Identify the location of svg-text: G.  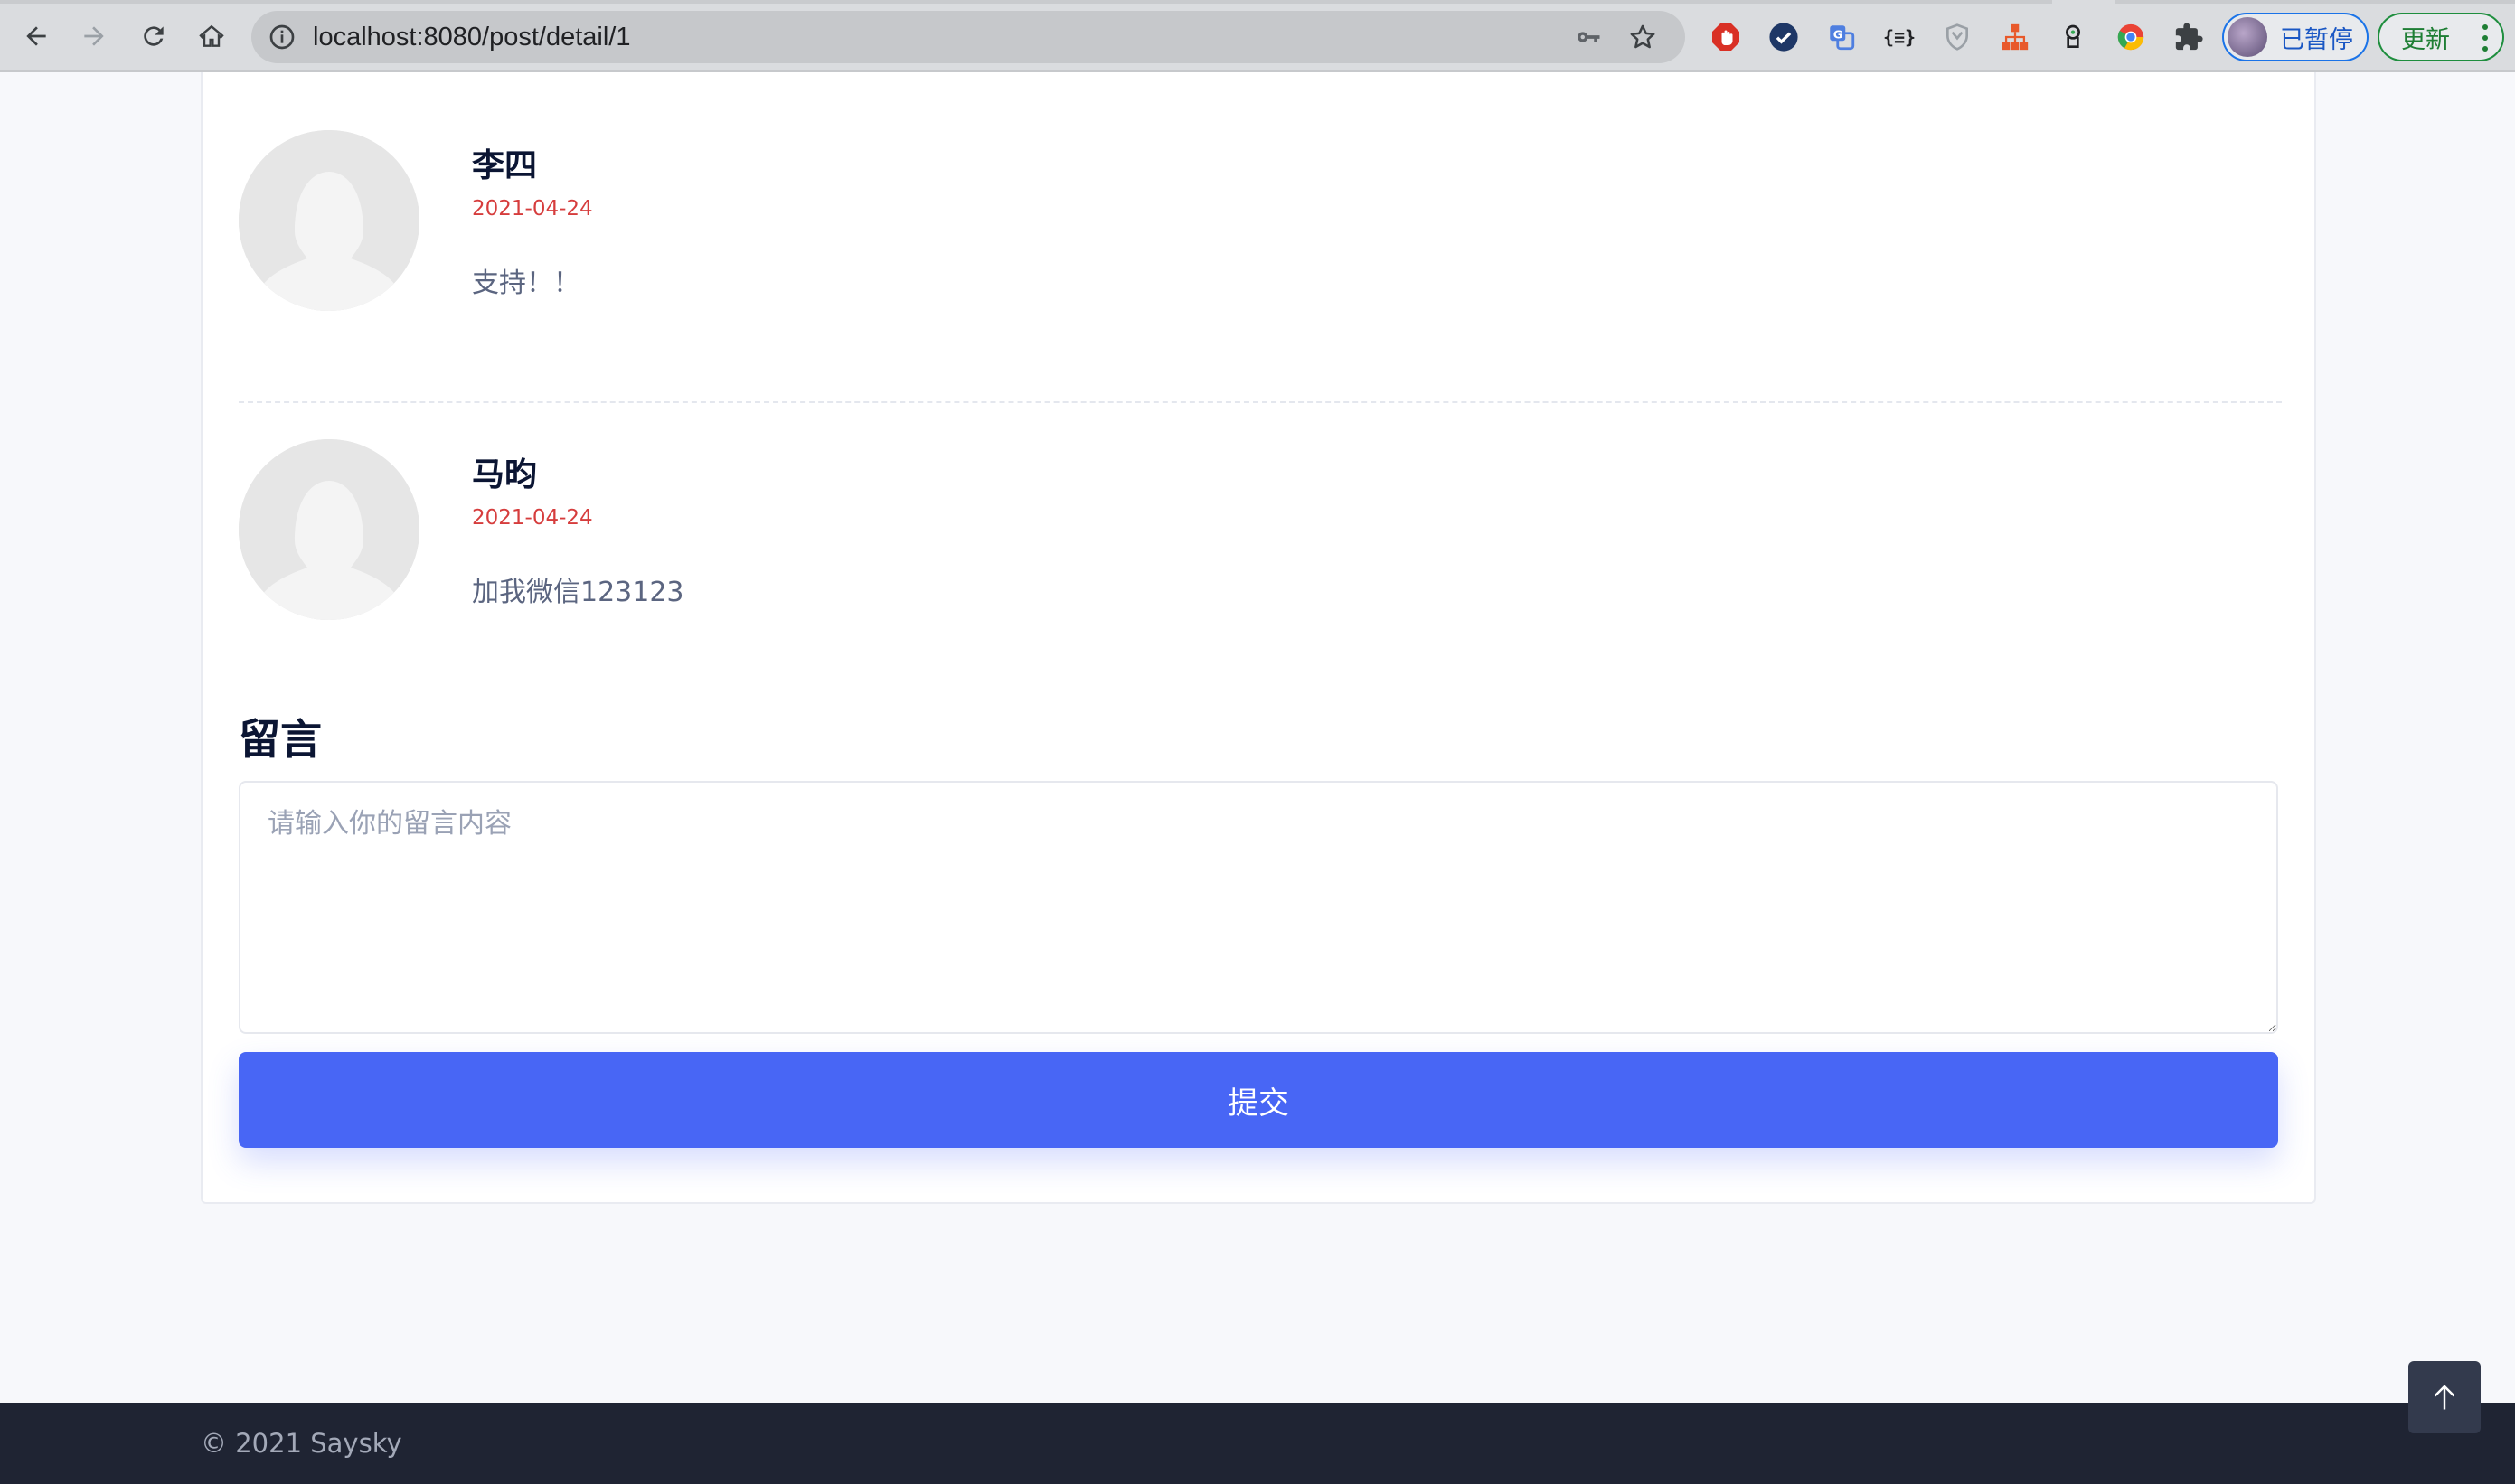
(1837, 35).